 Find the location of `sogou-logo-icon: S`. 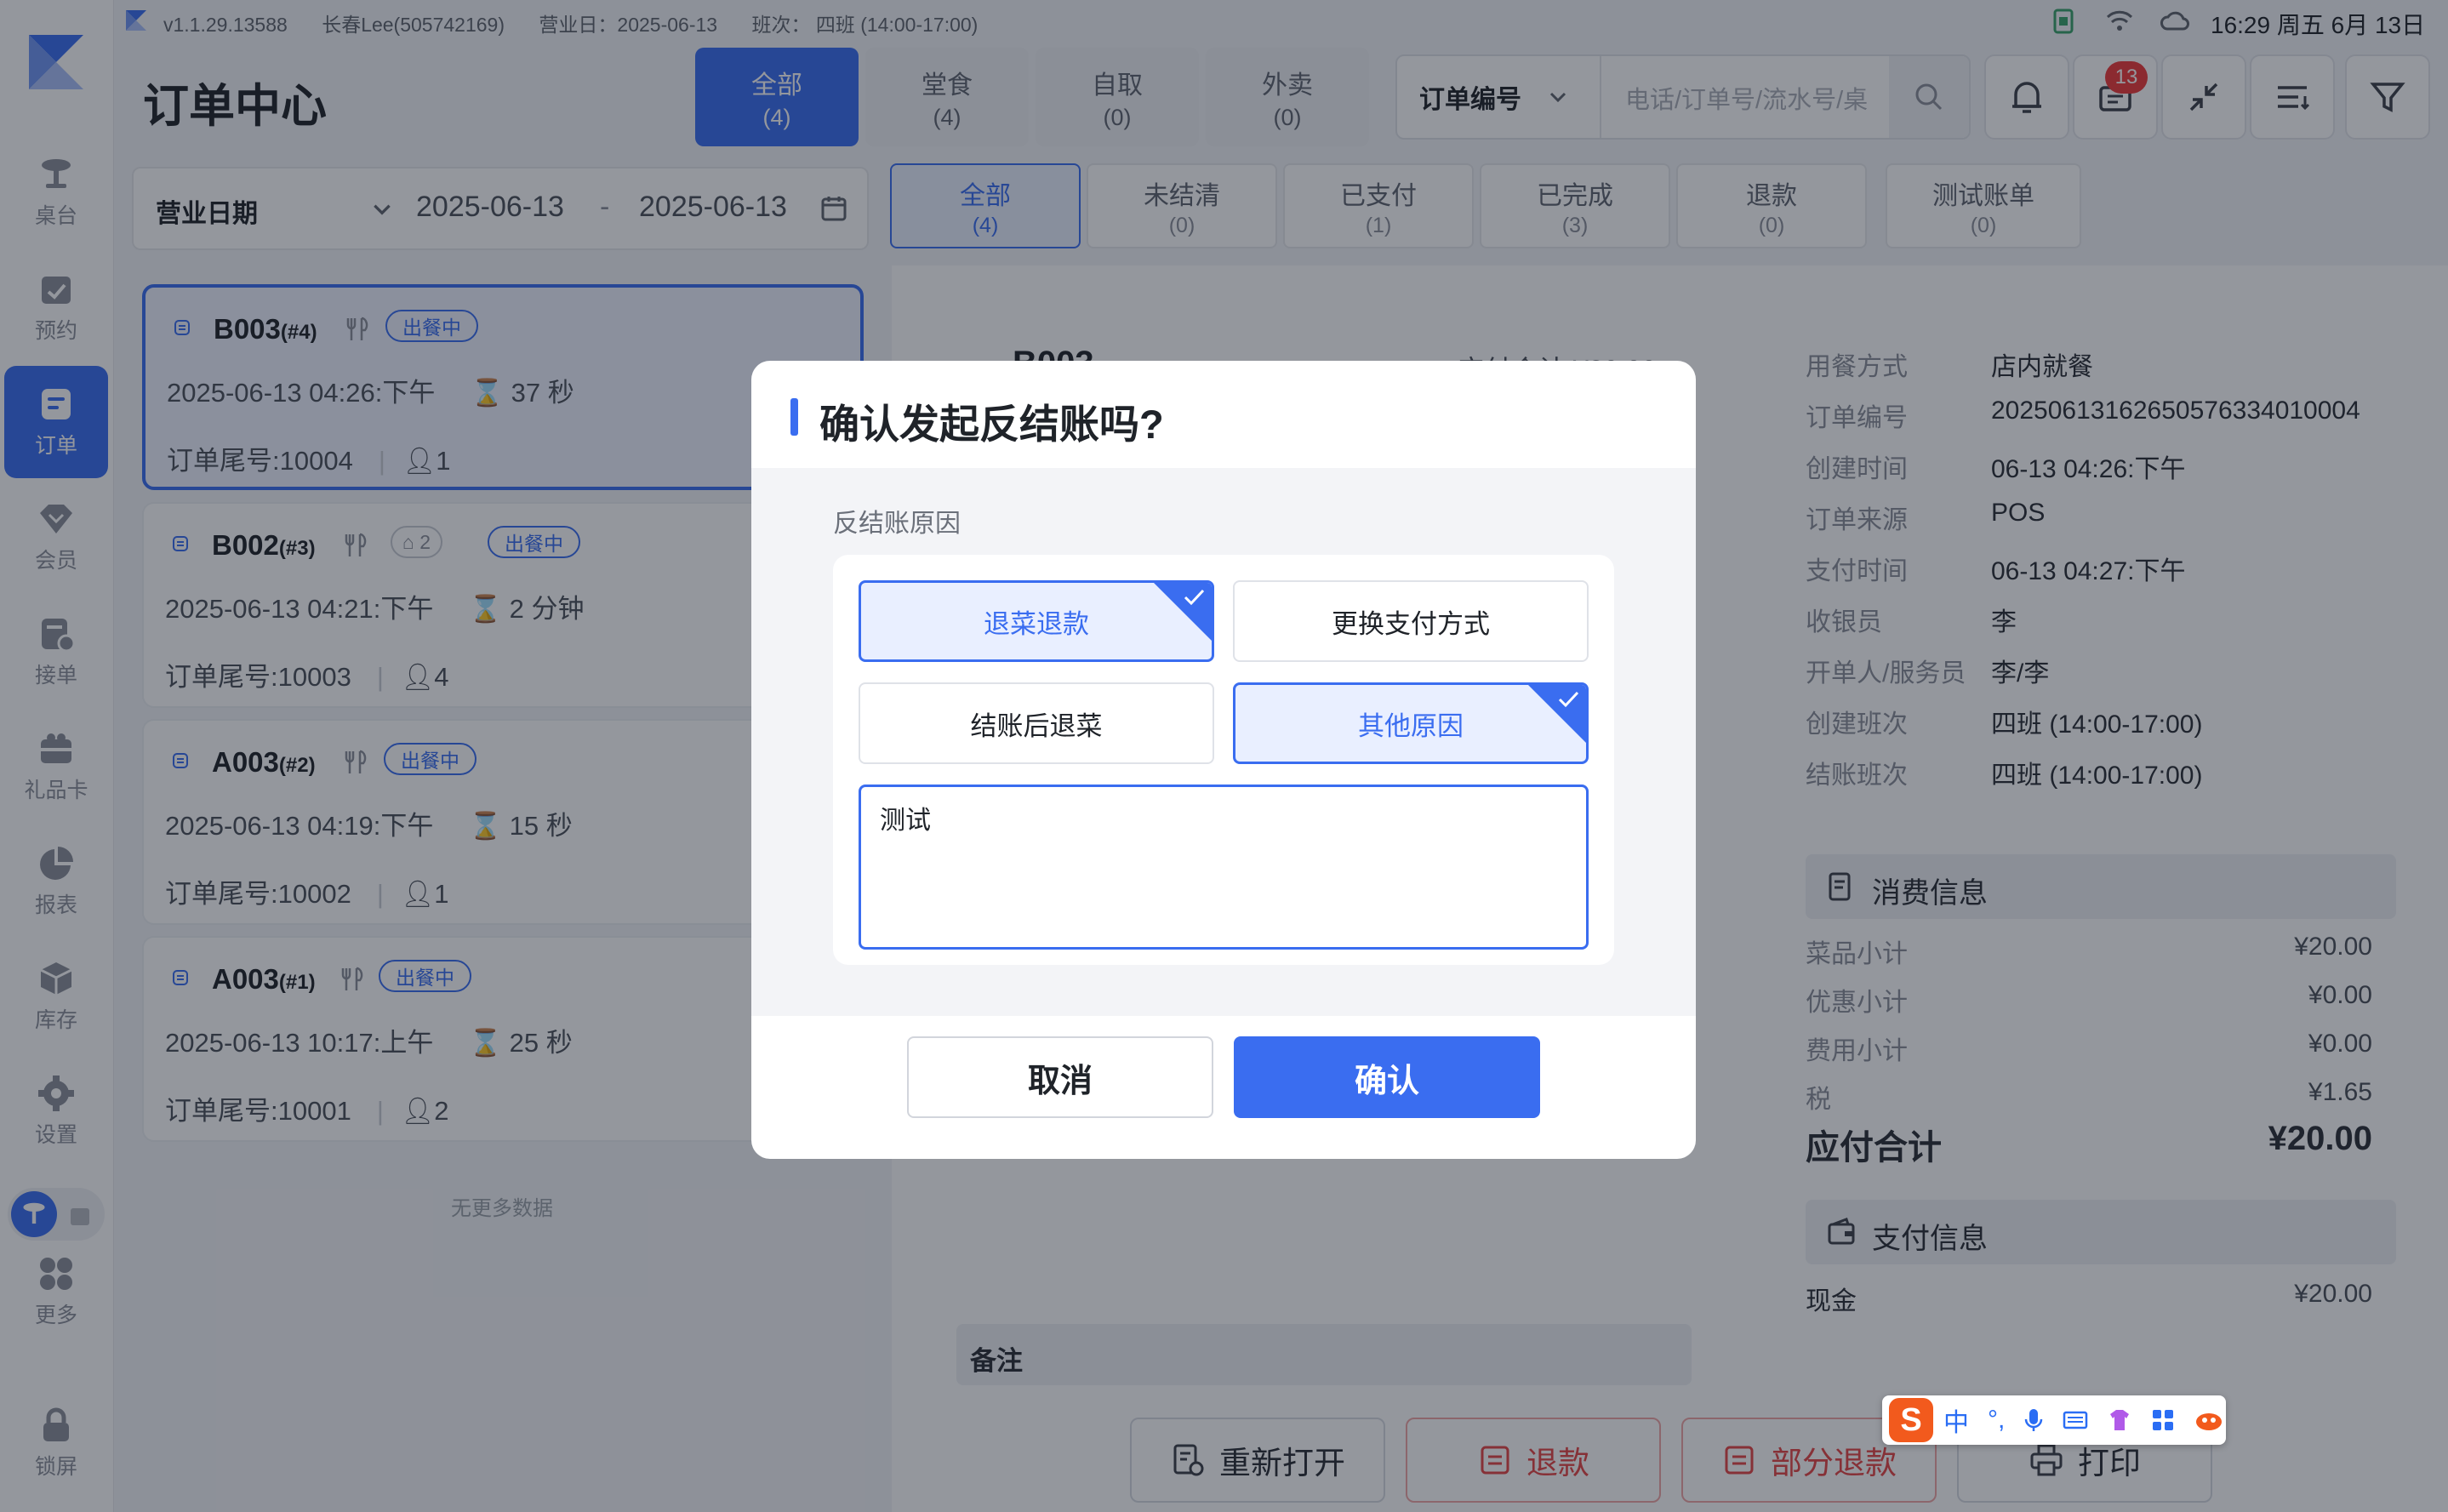

sogou-logo-icon: S is located at coordinates (1911, 1420).